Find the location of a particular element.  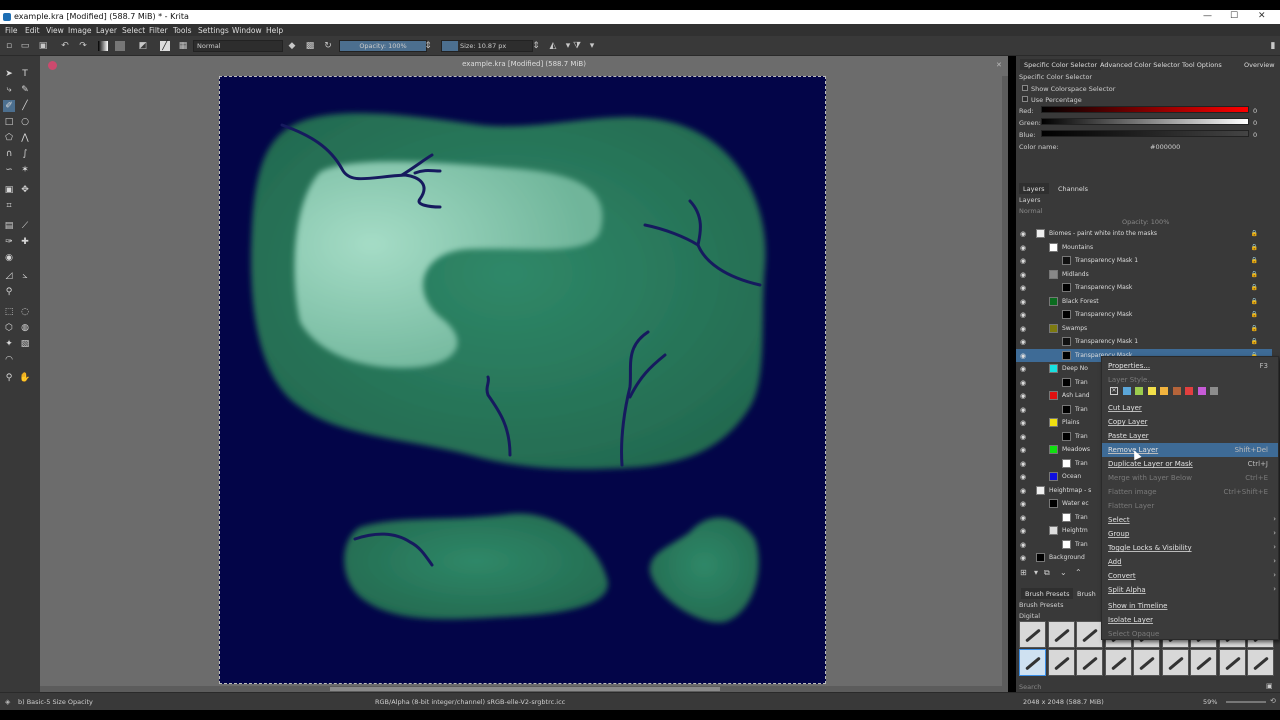

reference-tool-icon: ⚲ is located at coordinates (9, 292).